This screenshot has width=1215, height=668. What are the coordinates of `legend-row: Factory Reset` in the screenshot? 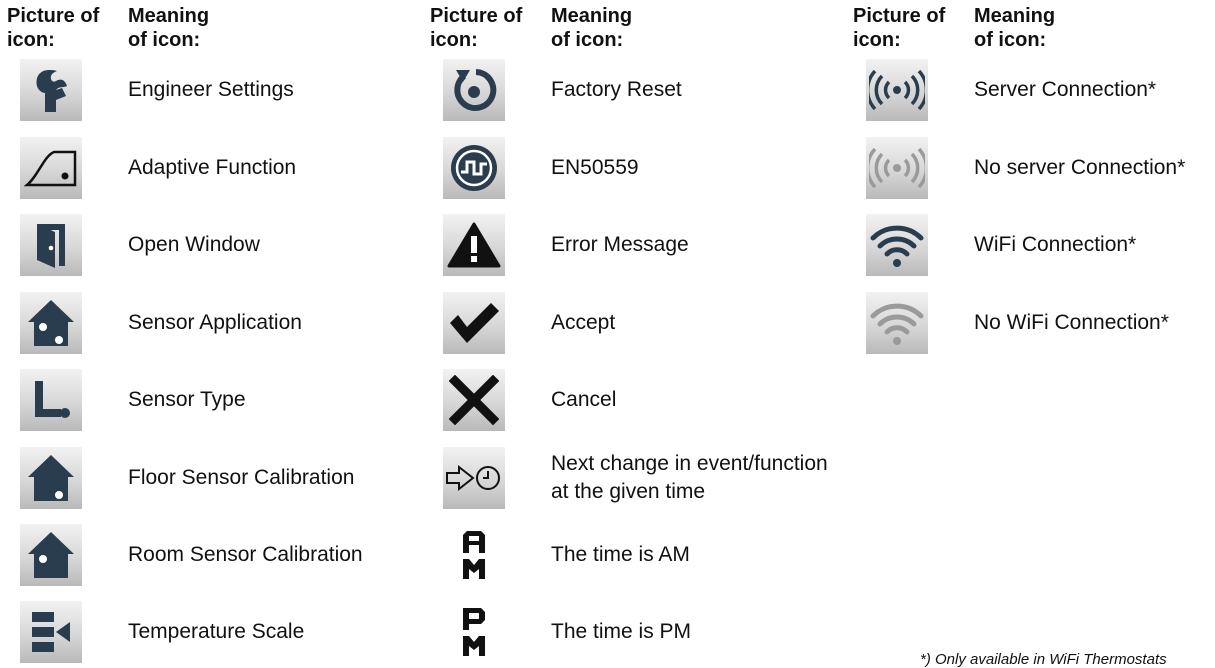 It's located at (645, 90).